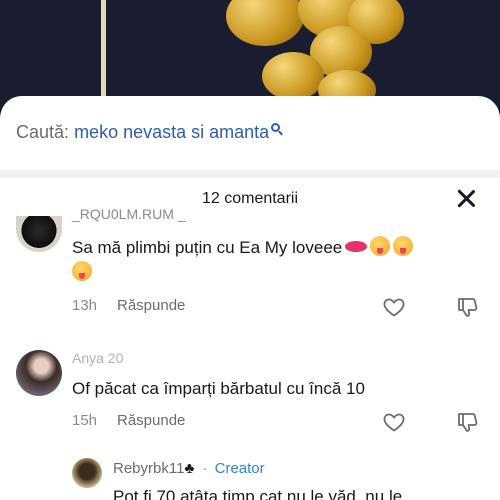 The width and height of the screenshot is (500, 500). I want to click on comment-time: 15h, so click(85, 420).